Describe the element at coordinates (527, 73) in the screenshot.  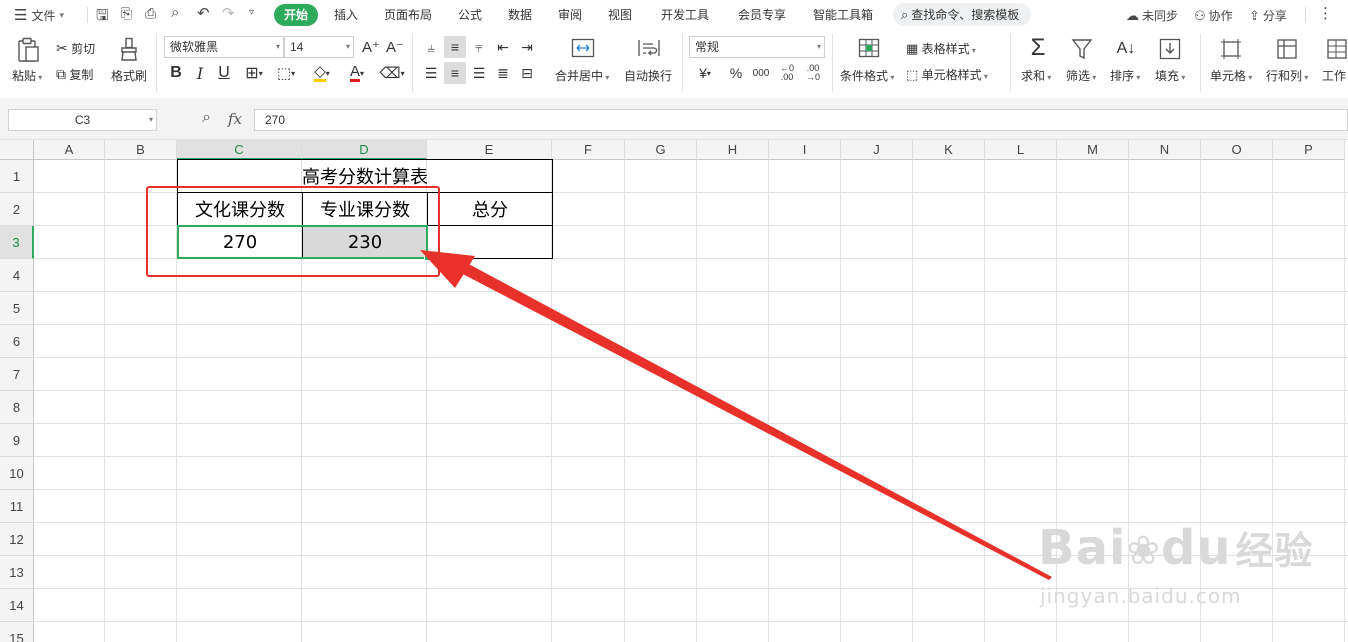
I see `distributed-icon: ⊟` at that location.